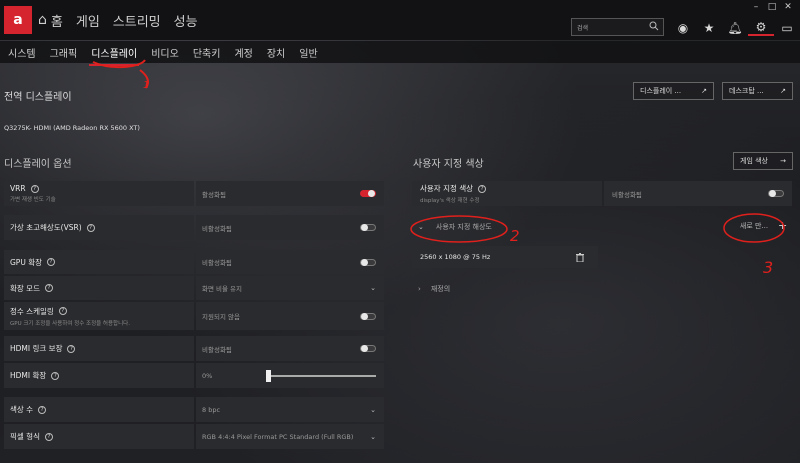  What do you see at coordinates (756, 7) in the screenshot?
I see `minimize-icon: –` at bounding box center [756, 7].